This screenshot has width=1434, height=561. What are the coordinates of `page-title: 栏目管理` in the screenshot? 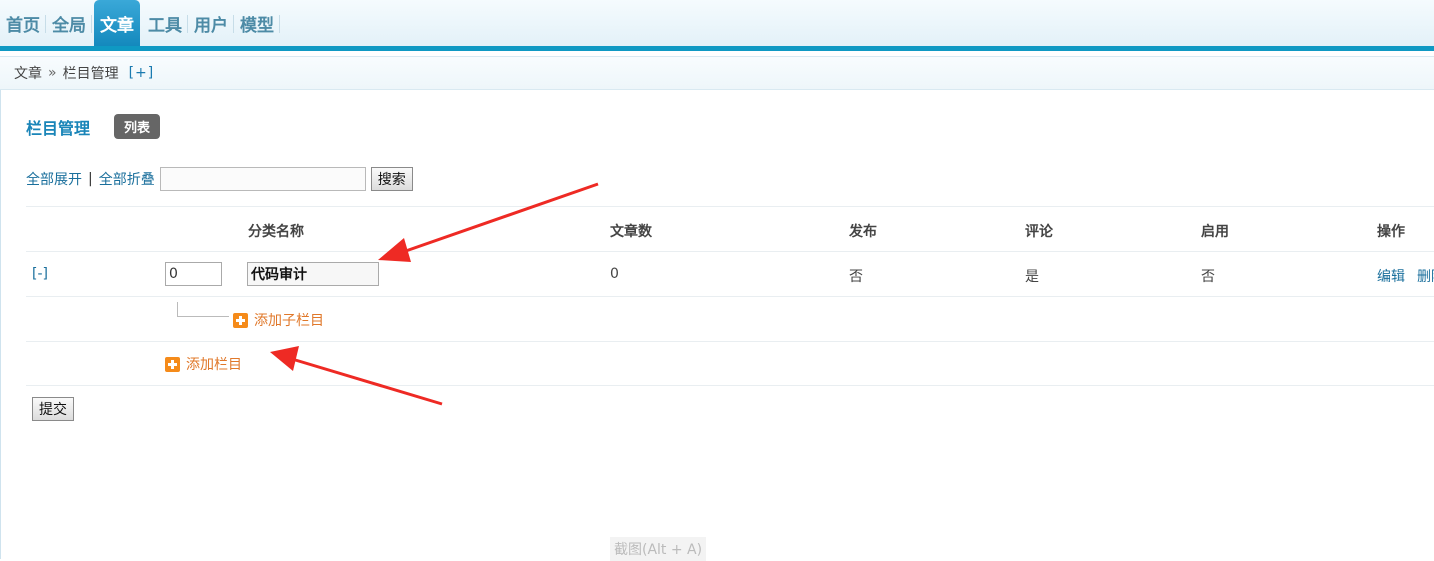 It's located at (58, 128).